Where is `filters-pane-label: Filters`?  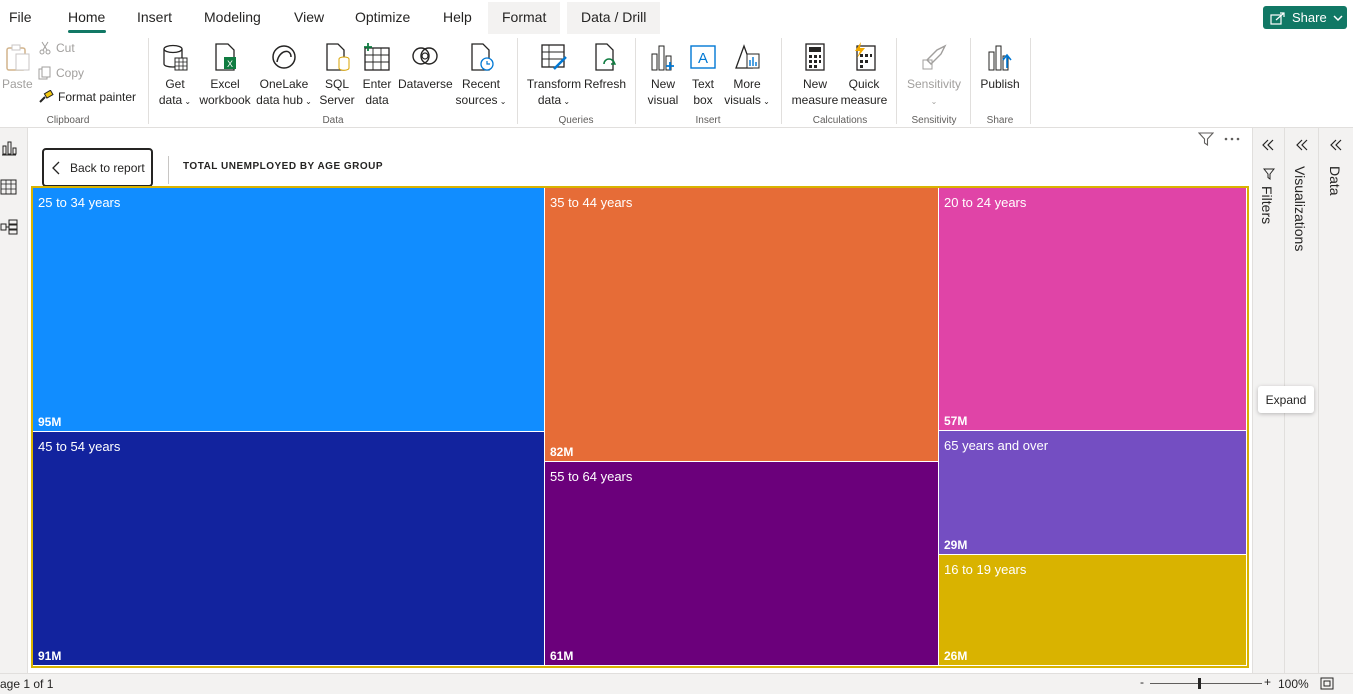
filters-pane-label: Filters is located at coordinates (1267, 205).